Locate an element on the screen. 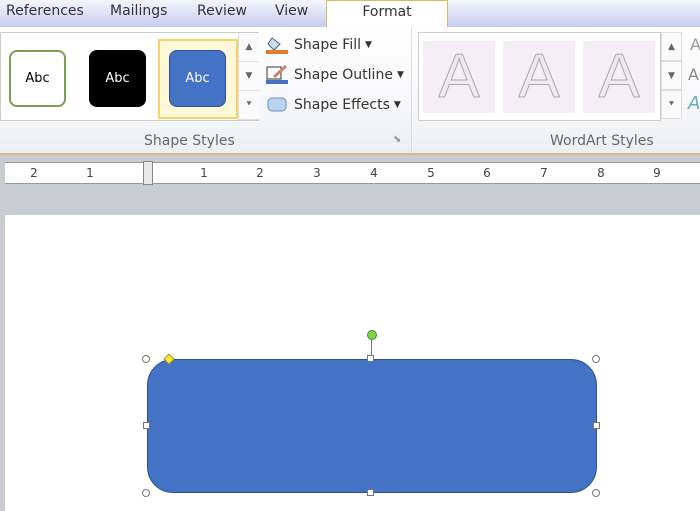 The width and height of the screenshot is (700, 511). wordart-gallery: A A A is located at coordinates (539, 76).